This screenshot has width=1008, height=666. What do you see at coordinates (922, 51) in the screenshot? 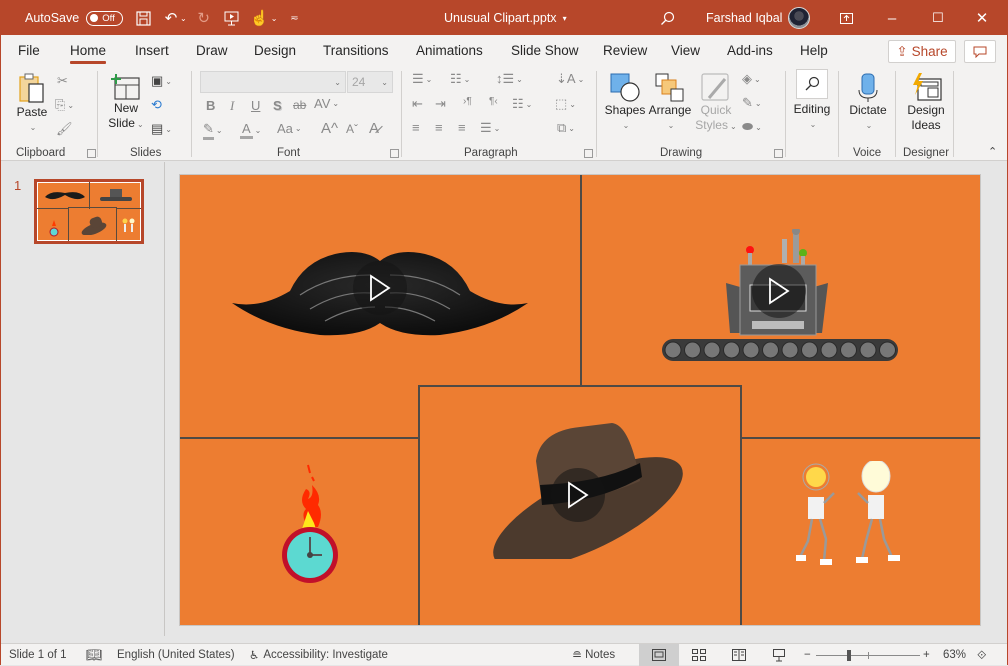
I see `share-button: ⇪ Share` at bounding box center [922, 51].